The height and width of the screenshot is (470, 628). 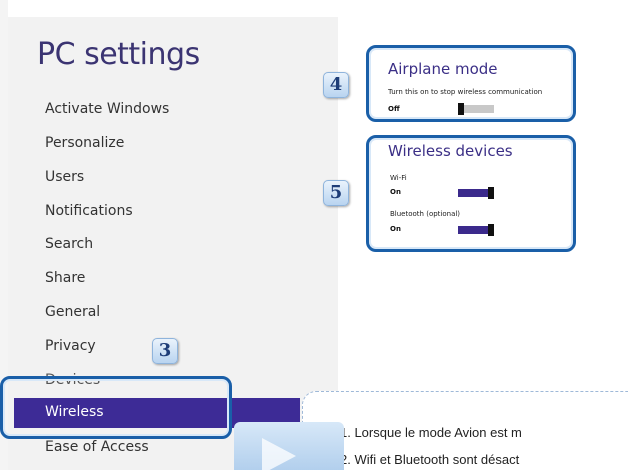 I want to click on bluetooth-state: On, so click(x=395, y=229).